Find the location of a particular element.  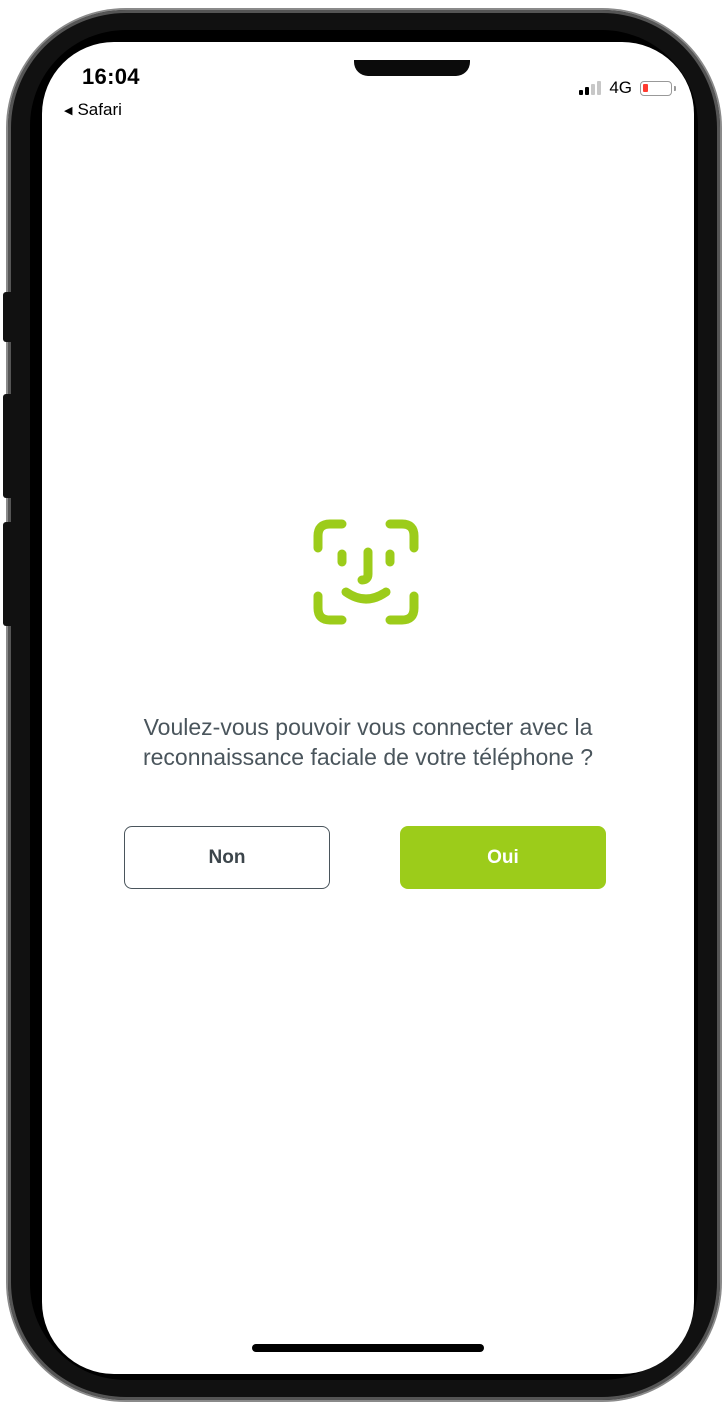

status-indicators: 4G is located at coordinates (627, 88).